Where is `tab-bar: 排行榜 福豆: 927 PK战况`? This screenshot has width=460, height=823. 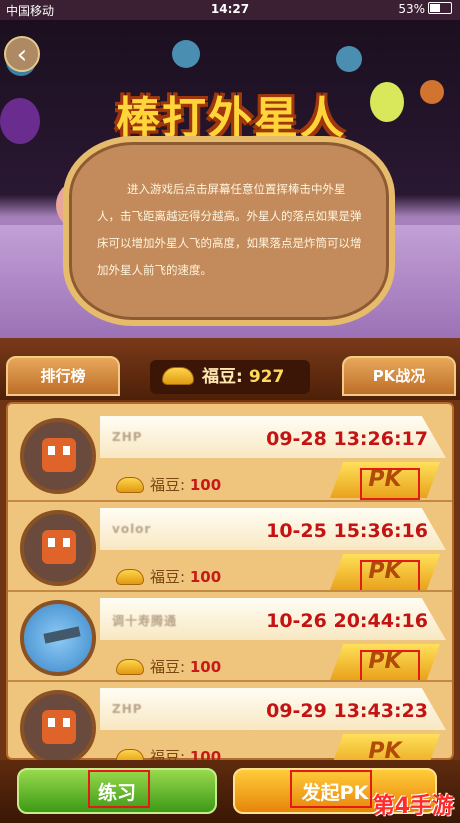
tab-bar: 排行榜 福豆: 927 PK战况 is located at coordinates (230, 369).